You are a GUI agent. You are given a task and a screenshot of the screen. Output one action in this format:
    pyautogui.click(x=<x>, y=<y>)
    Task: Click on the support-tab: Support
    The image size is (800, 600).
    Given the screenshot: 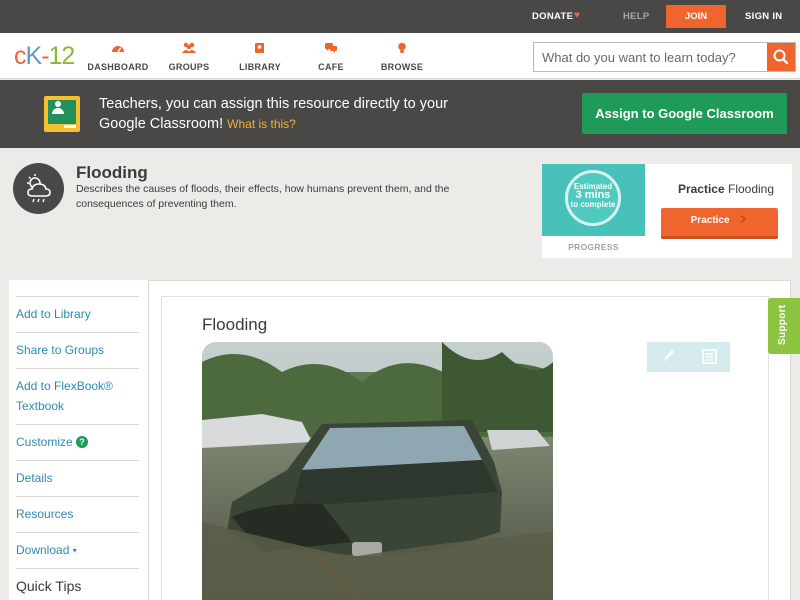 What is the action you would take?
    pyautogui.click(x=784, y=326)
    